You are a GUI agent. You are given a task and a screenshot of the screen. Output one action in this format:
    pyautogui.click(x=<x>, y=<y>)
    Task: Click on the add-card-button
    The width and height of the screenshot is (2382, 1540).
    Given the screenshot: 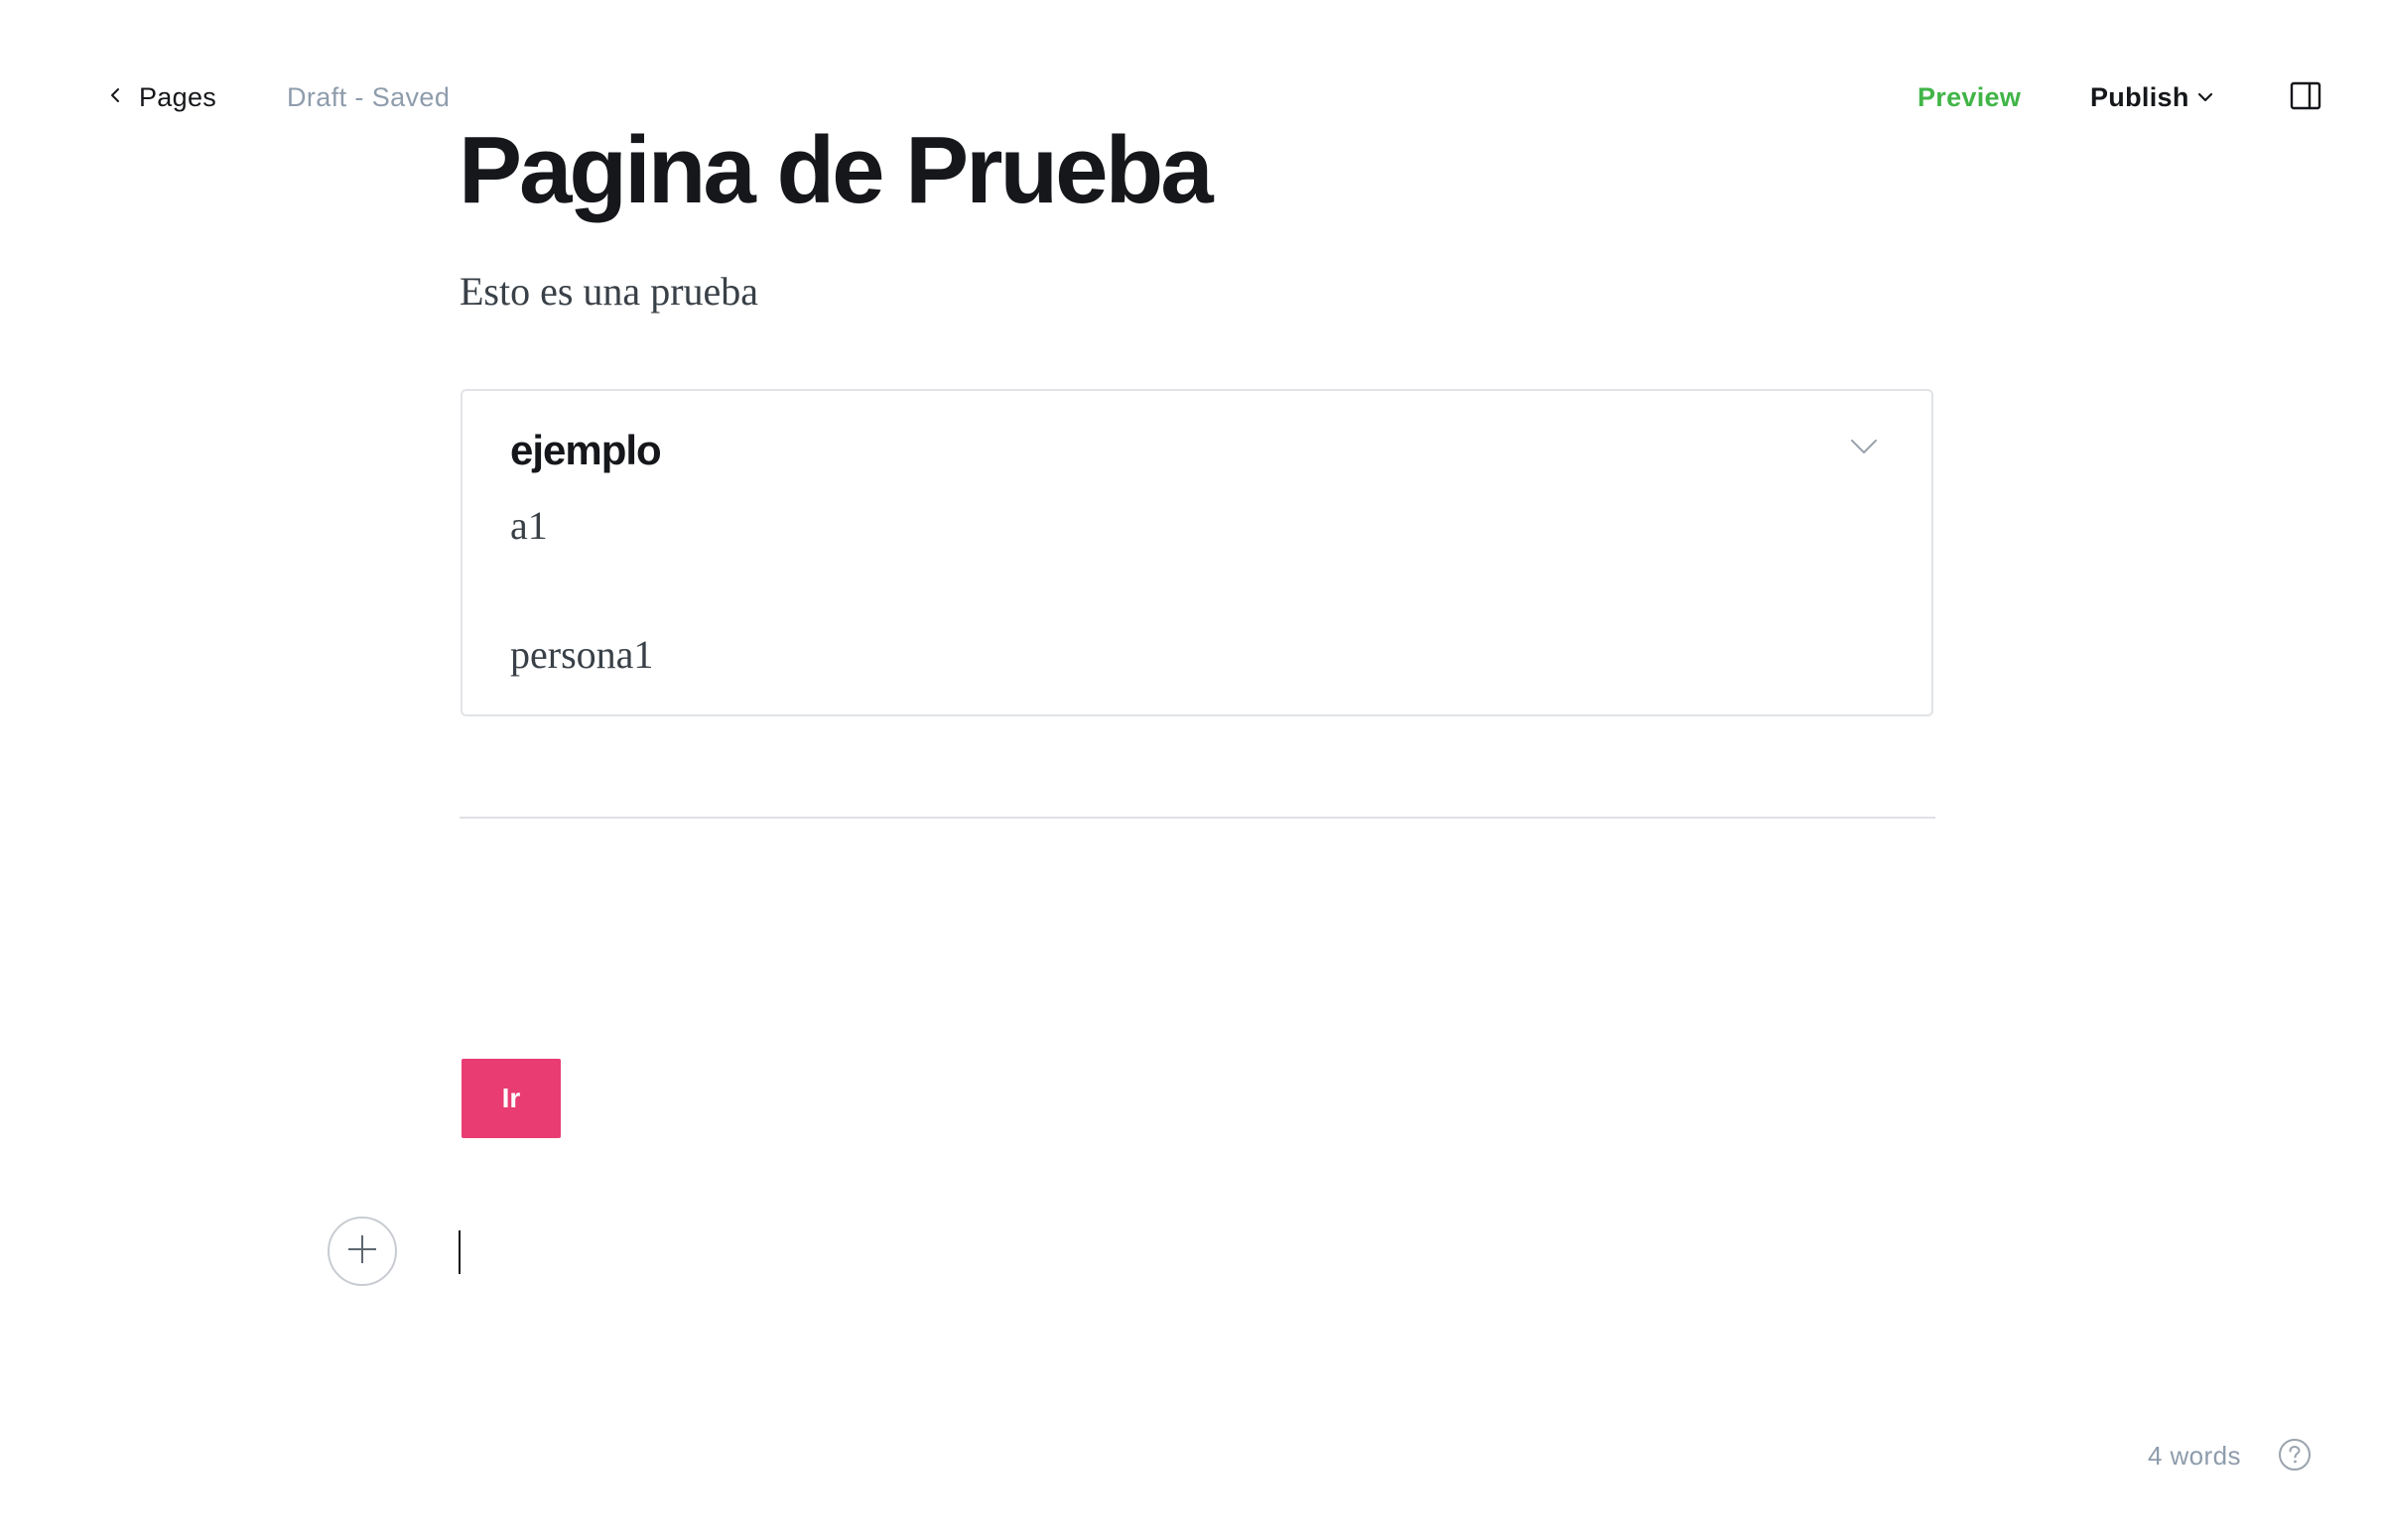 What is the action you would take?
    pyautogui.click(x=362, y=1251)
    